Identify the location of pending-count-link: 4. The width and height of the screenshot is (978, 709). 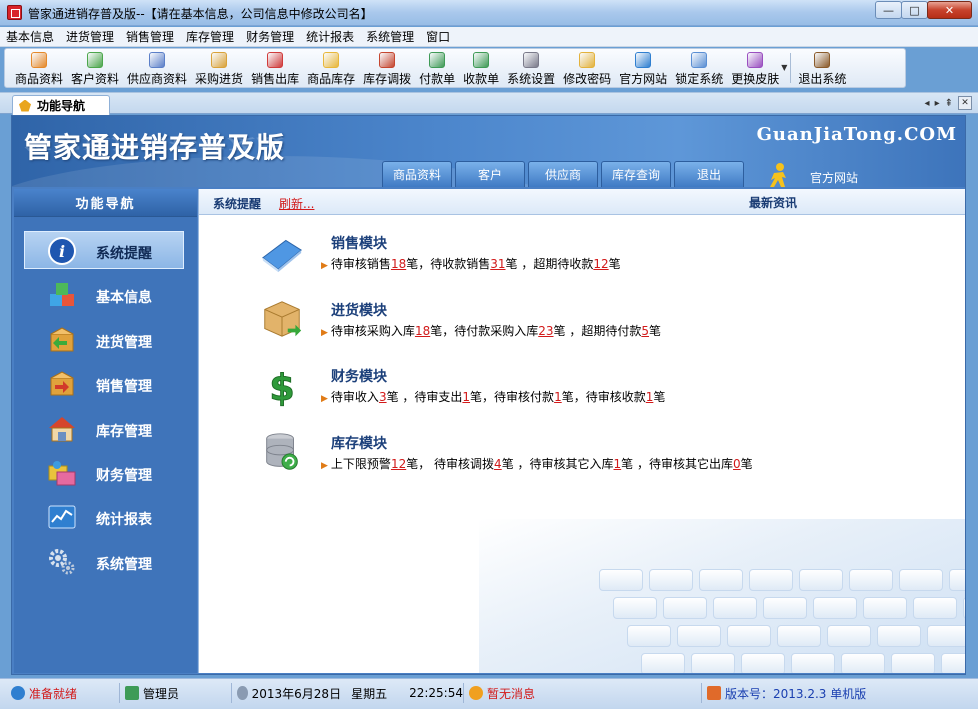
(498, 464).